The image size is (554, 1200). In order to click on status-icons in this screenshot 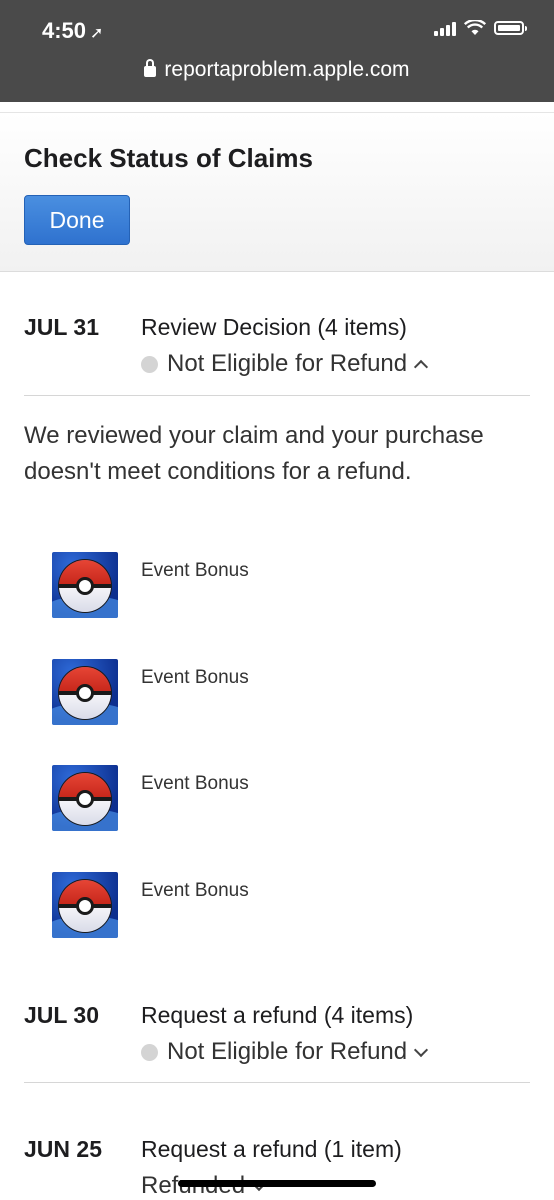, I will do `click(480, 28)`.